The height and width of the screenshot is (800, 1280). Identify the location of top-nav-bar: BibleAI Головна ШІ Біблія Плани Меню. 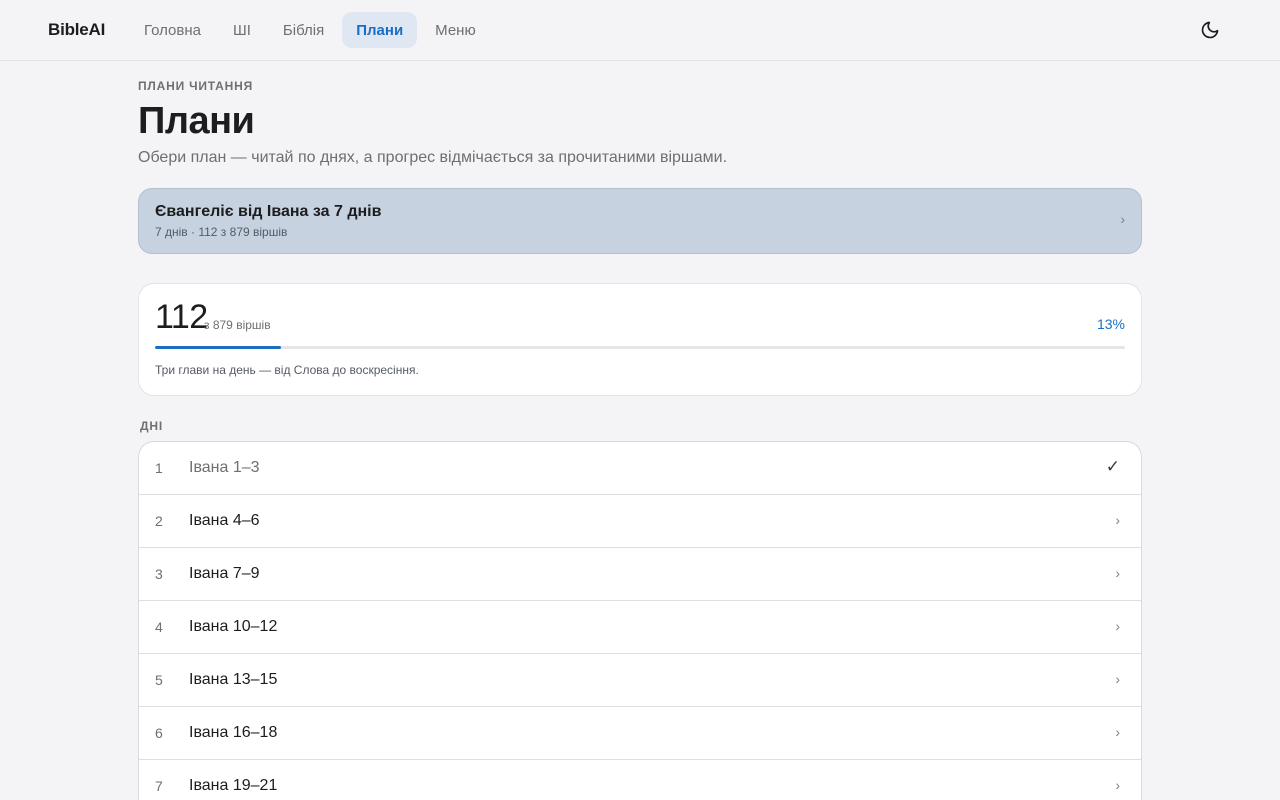
(640, 30).